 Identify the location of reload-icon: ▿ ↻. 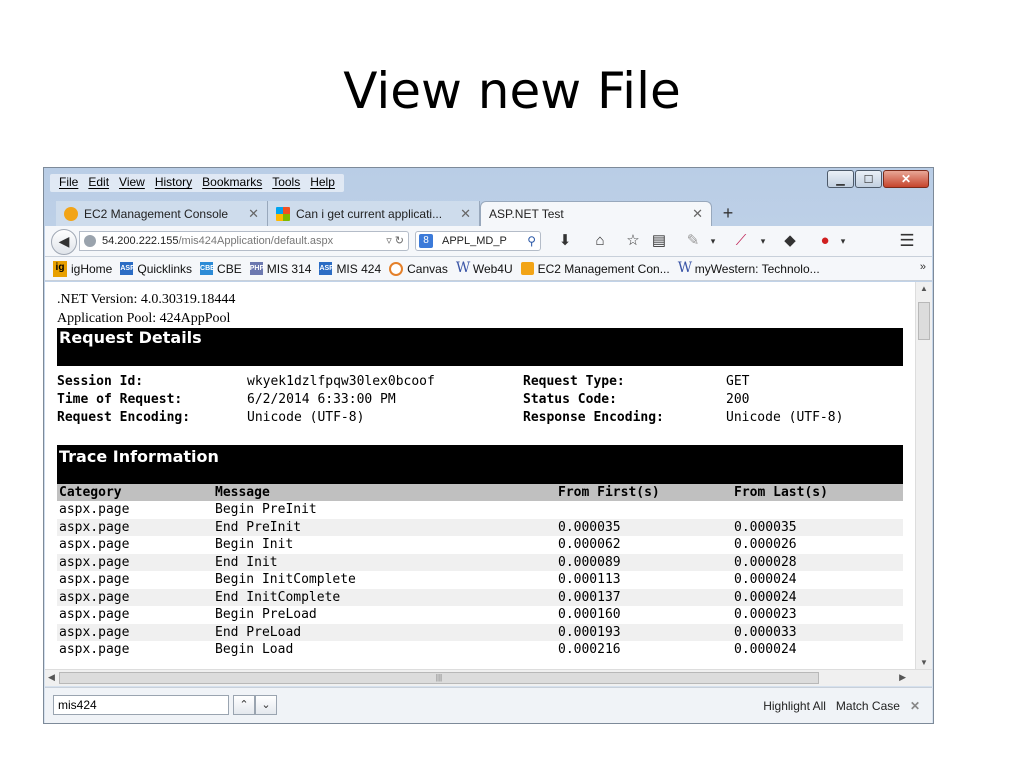
(395, 241).